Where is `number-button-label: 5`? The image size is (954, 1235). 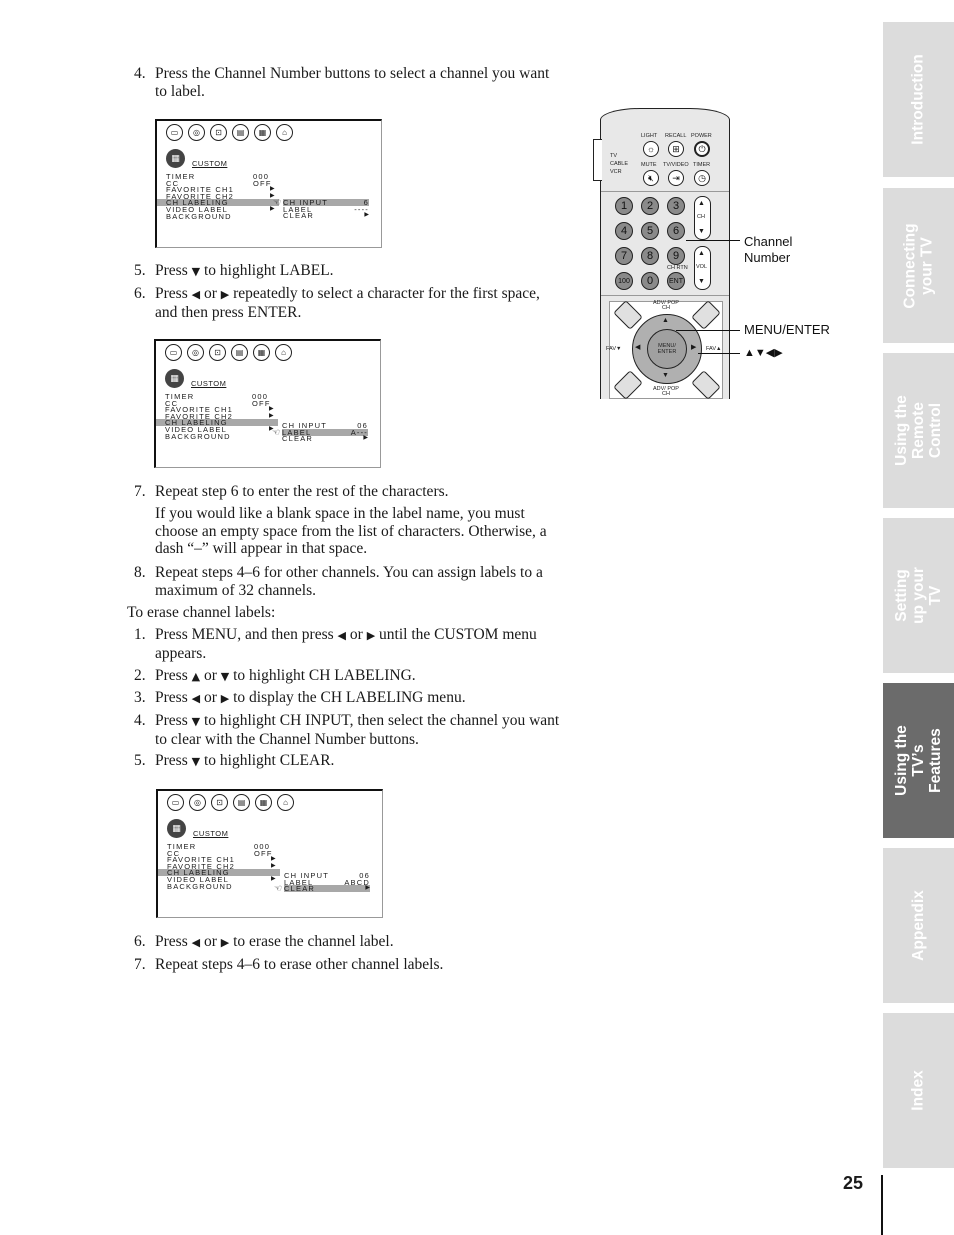 number-button-label: 5 is located at coordinates (650, 231).